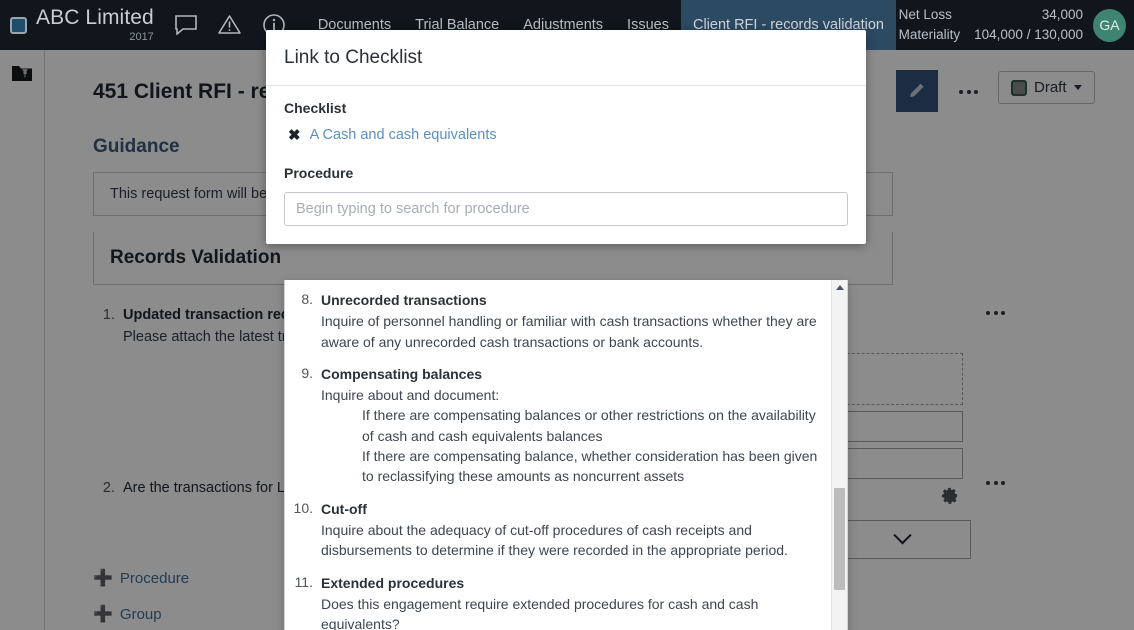 This screenshot has width=1134, height=630. I want to click on fiscal-year: 2017, so click(141, 37).